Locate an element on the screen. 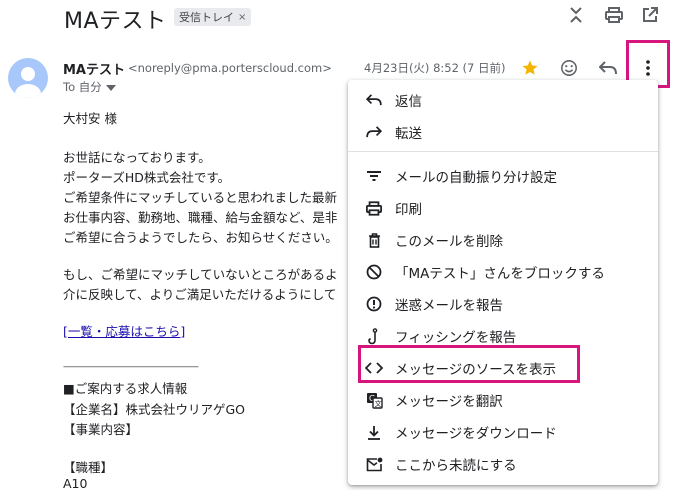 The width and height of the screenshot is (680, 490). inbox-label-chip: 受信トレイ × is located at coordinates (213, 17).